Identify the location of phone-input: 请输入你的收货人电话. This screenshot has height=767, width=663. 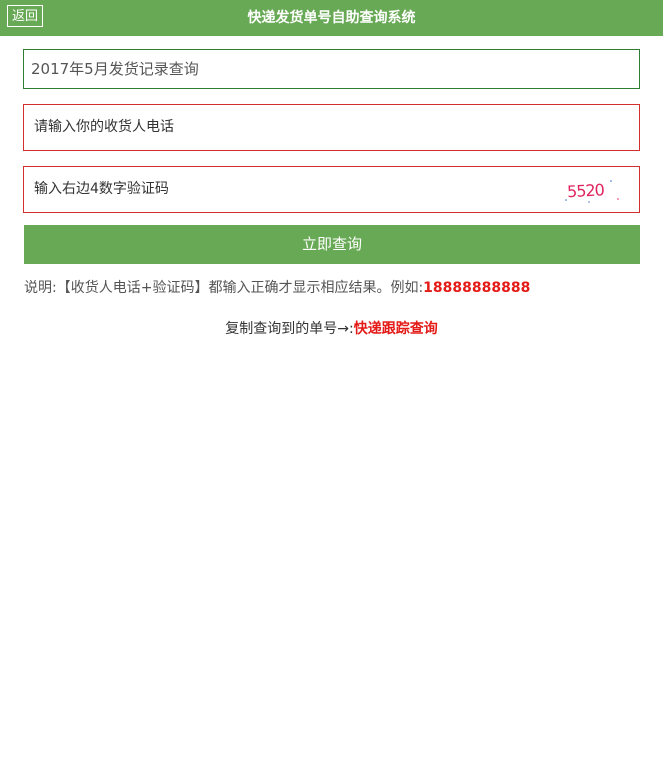
(331, 127).